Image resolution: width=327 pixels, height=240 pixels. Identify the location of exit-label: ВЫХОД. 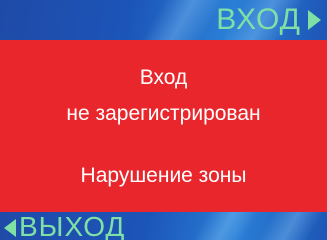
(72, 226).